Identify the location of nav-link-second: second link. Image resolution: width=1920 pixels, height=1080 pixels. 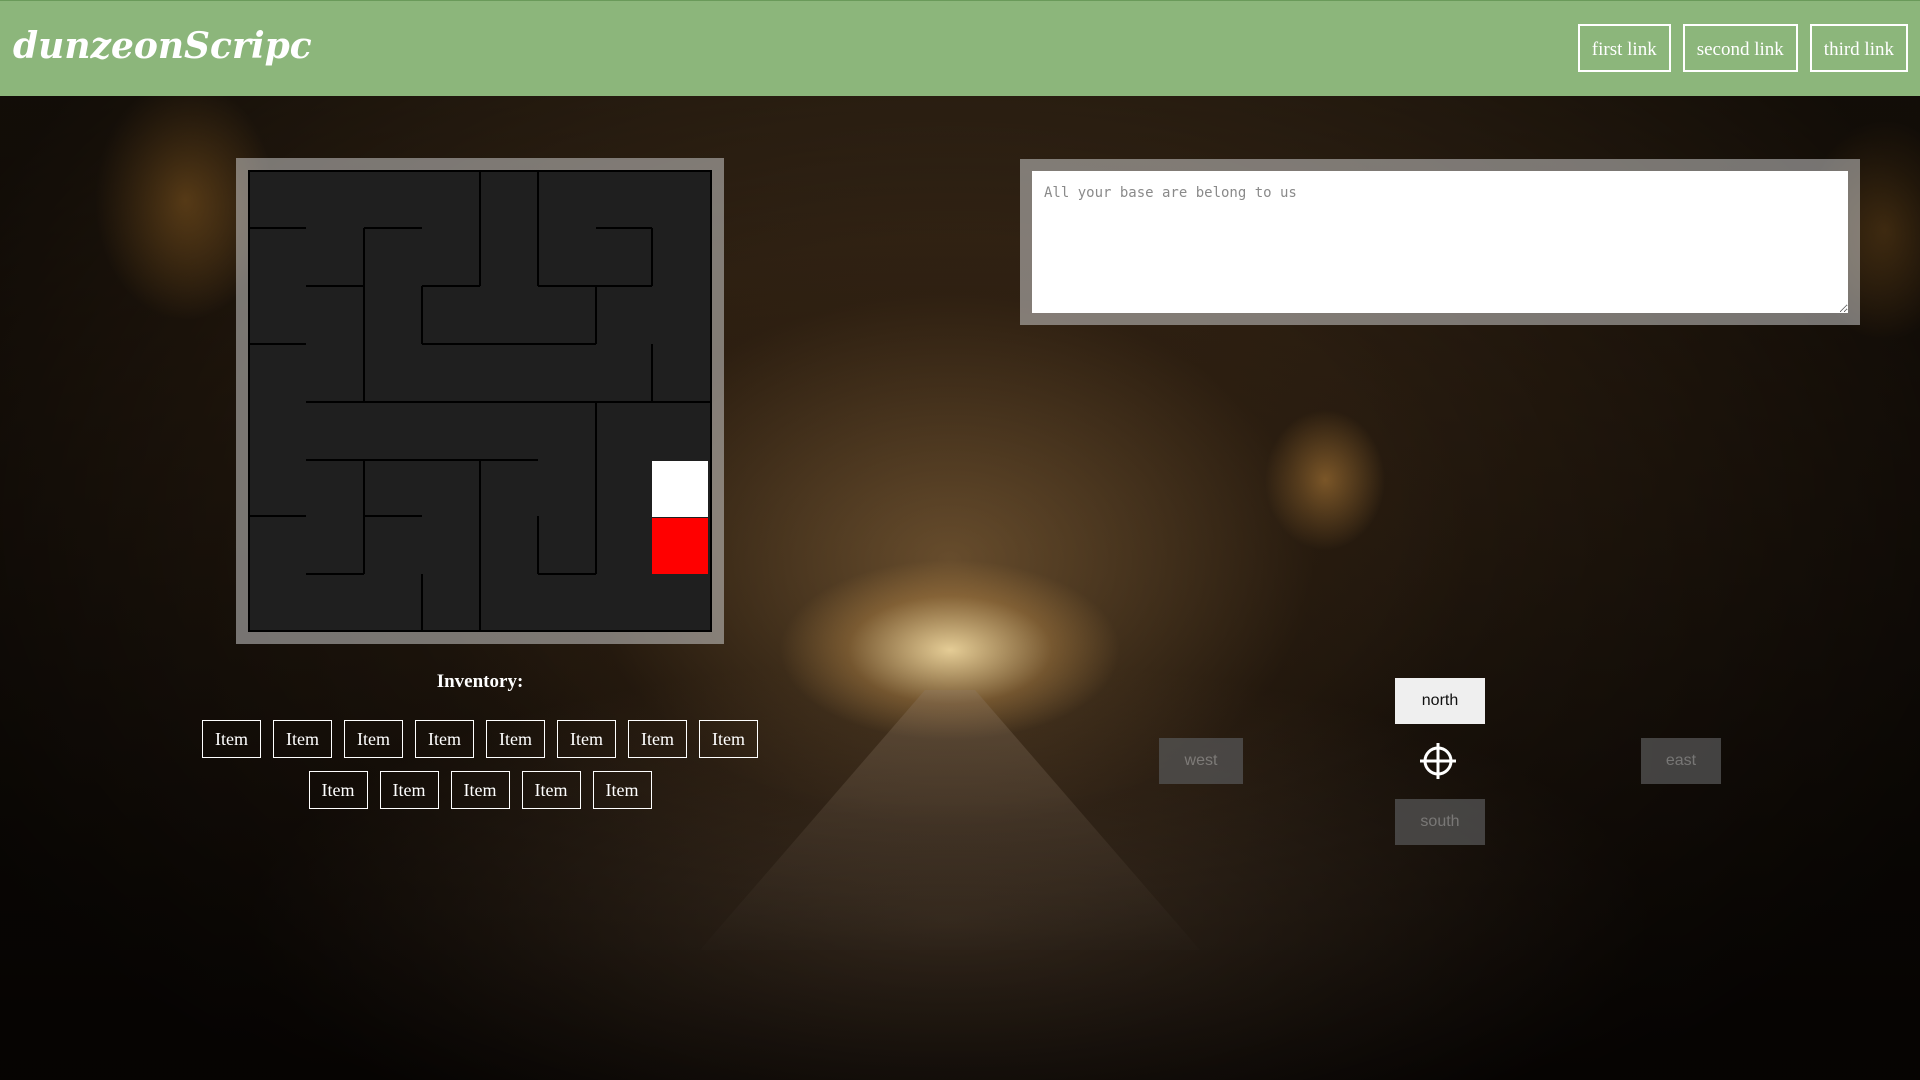
(1740, 48).